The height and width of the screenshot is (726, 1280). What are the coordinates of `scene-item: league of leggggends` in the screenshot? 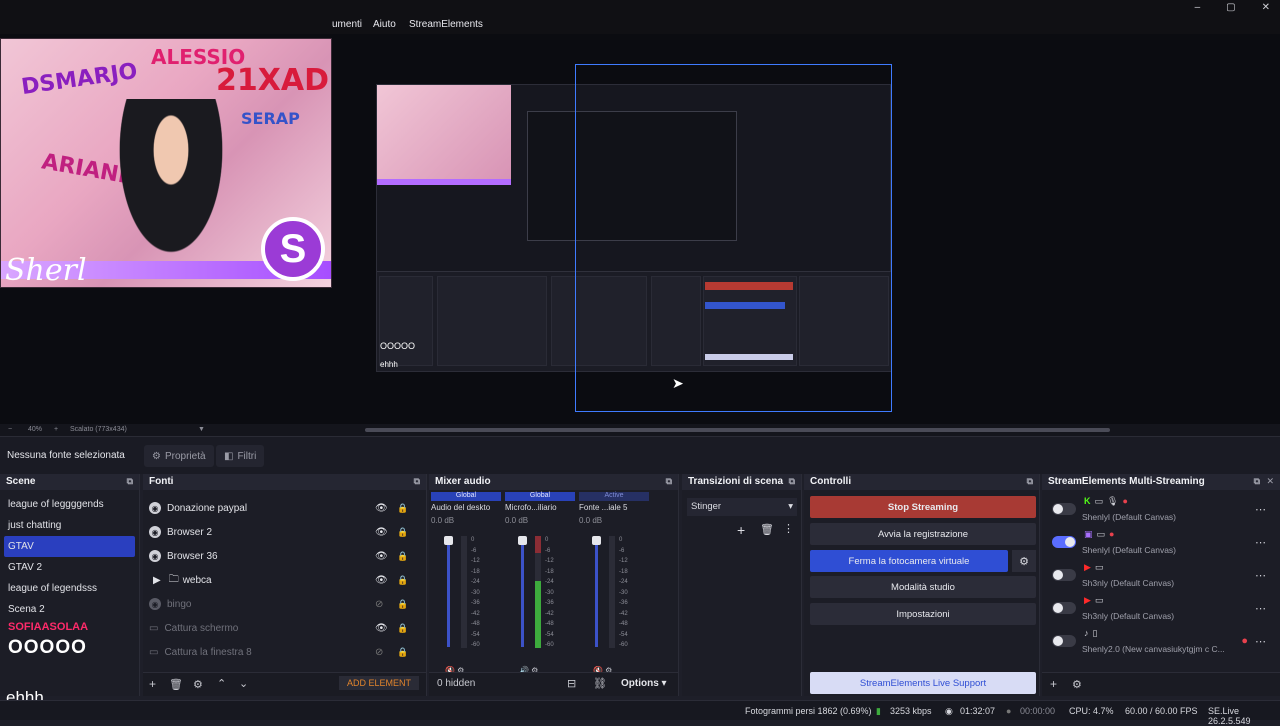 It's located at (69, 504).